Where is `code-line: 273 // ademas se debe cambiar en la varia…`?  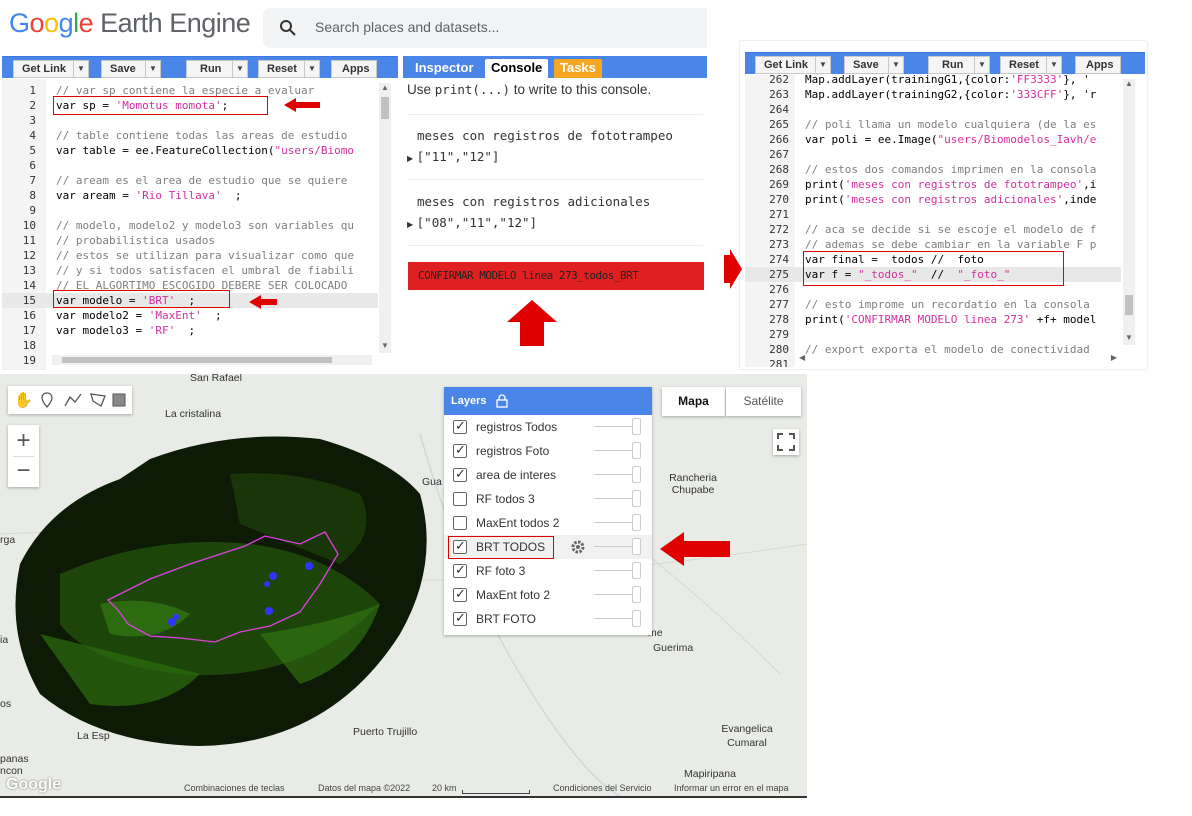 code-line: 273 // ademas se debe cambiar en la varia… is located at coordinates (933, 244).